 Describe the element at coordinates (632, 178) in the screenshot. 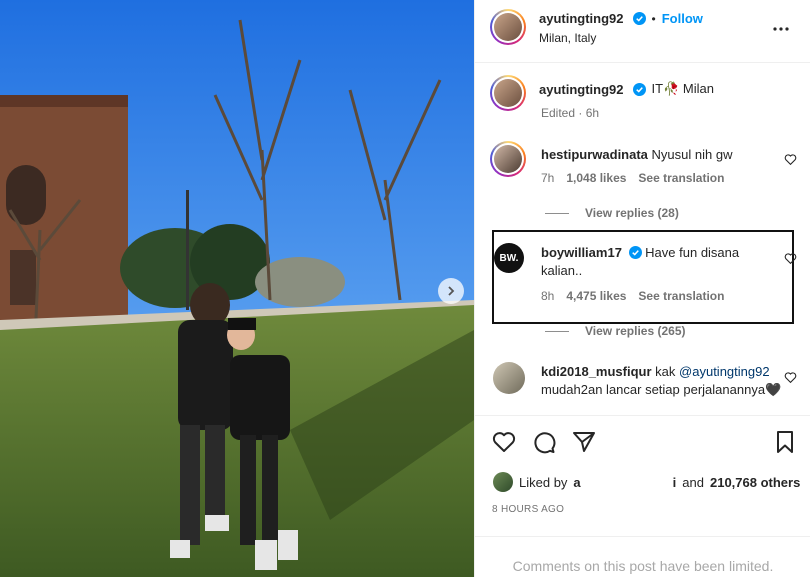

I see `comment-meta: 7h 1,048 likes See translation` at that location.